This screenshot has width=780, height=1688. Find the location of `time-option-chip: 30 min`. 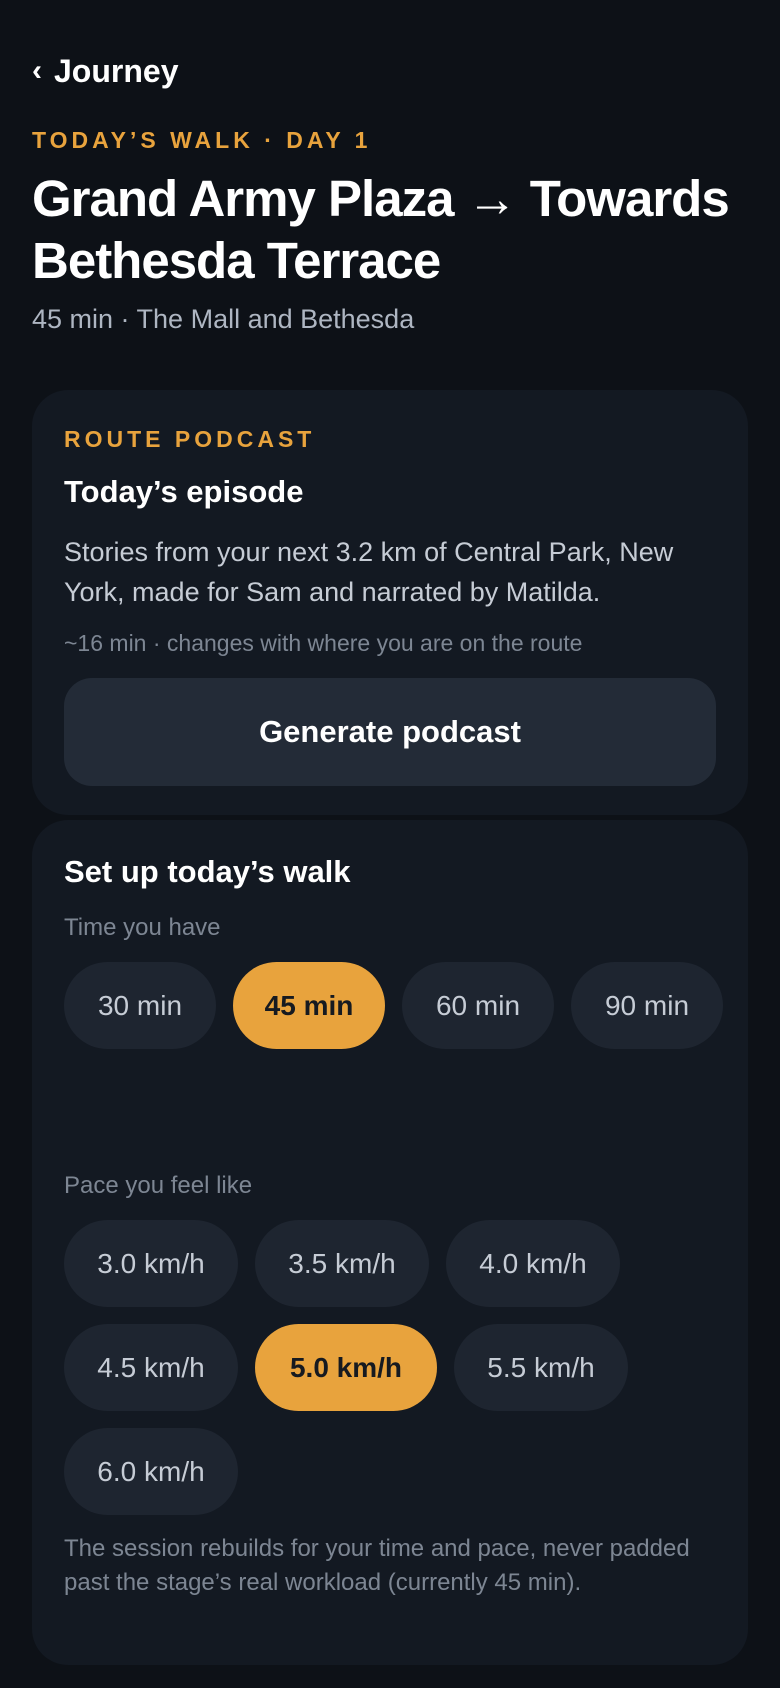

time-option-chip: 30 min is located at coordinates (140, 1005).